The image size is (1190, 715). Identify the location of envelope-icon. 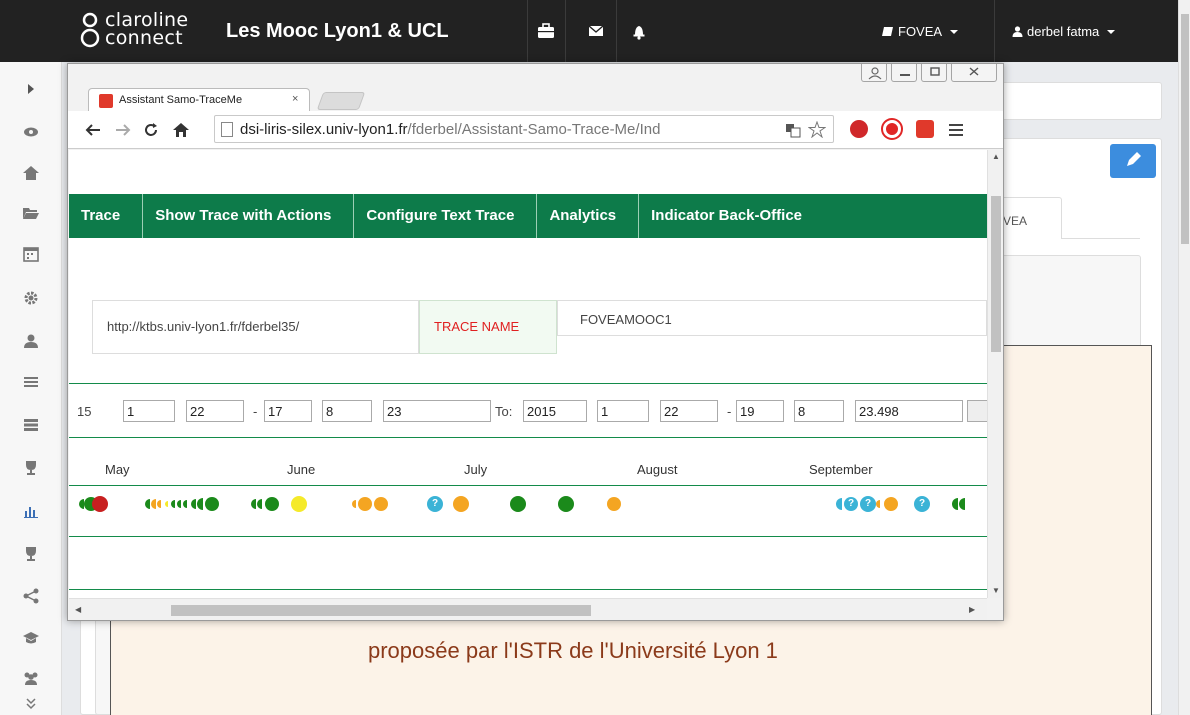
(597, 31).